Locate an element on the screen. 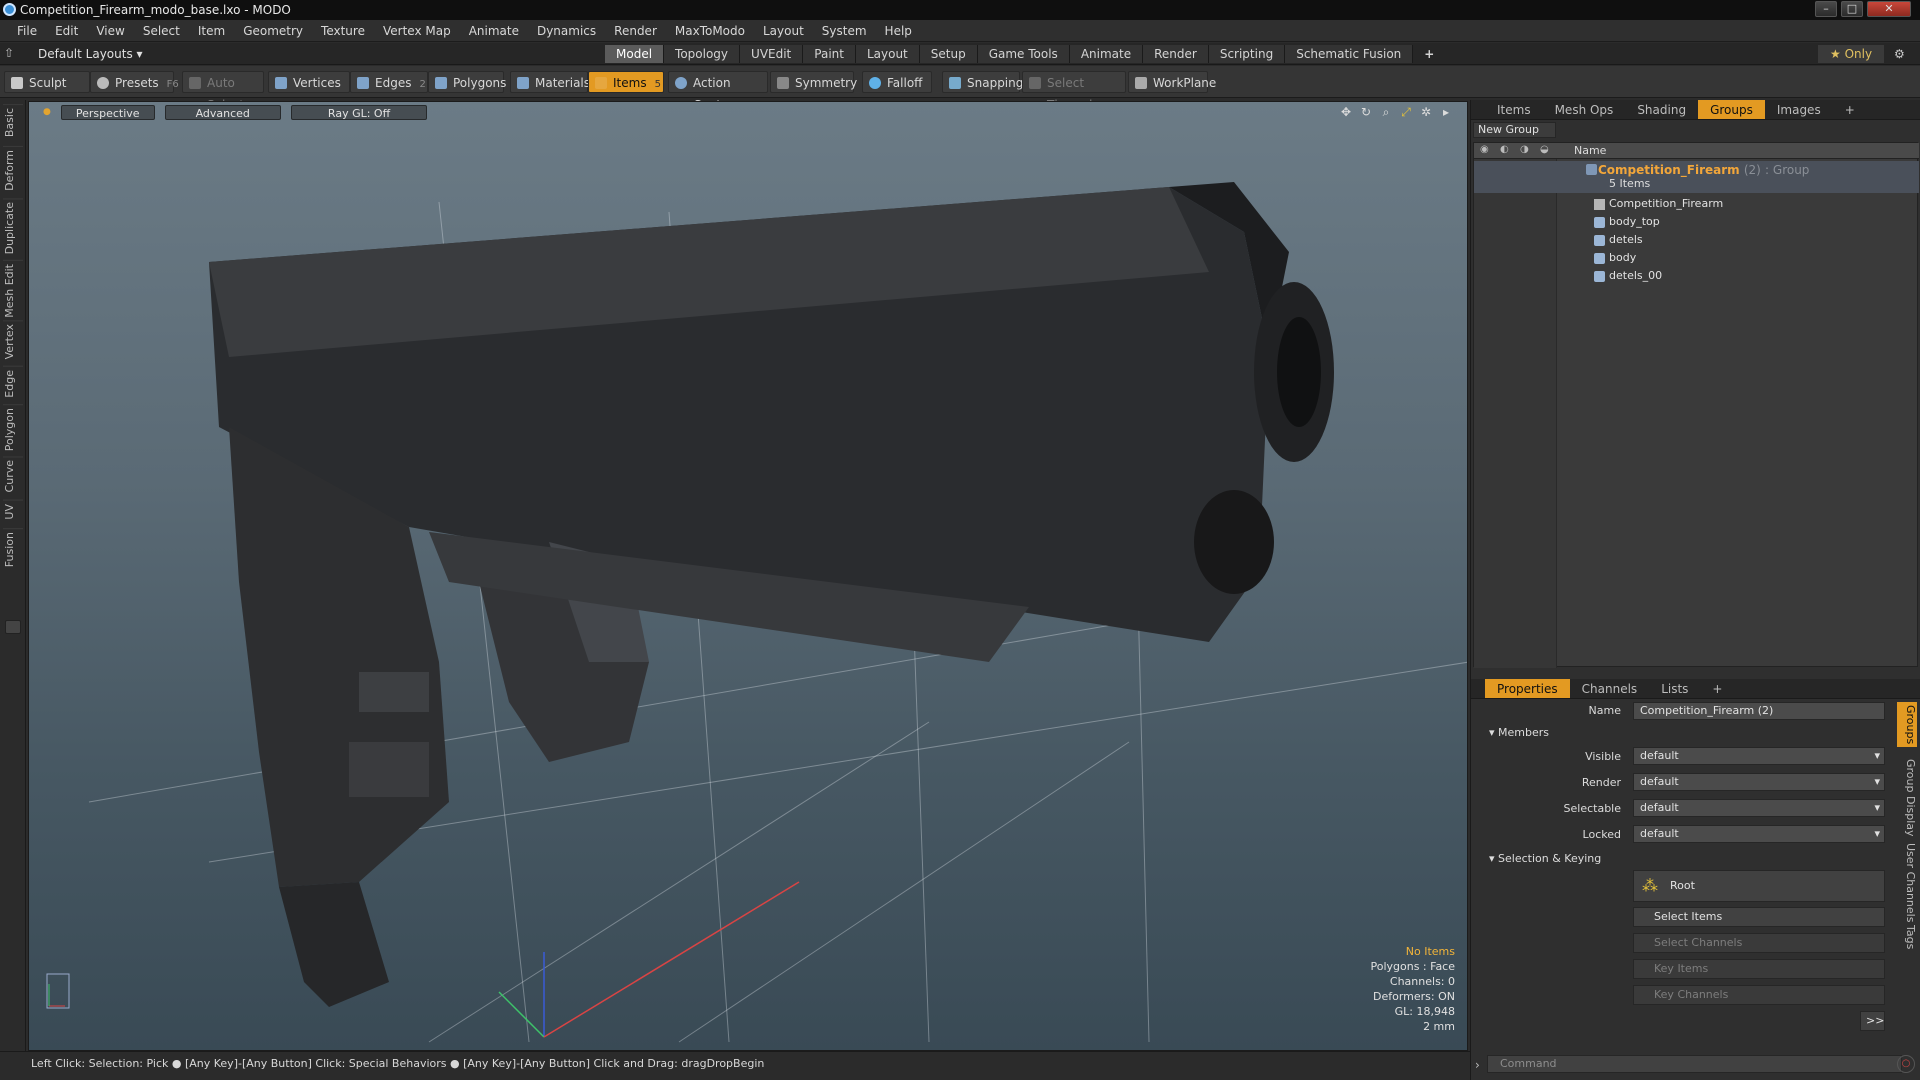  panel-toggle-button is located at coordinates (13, 627).